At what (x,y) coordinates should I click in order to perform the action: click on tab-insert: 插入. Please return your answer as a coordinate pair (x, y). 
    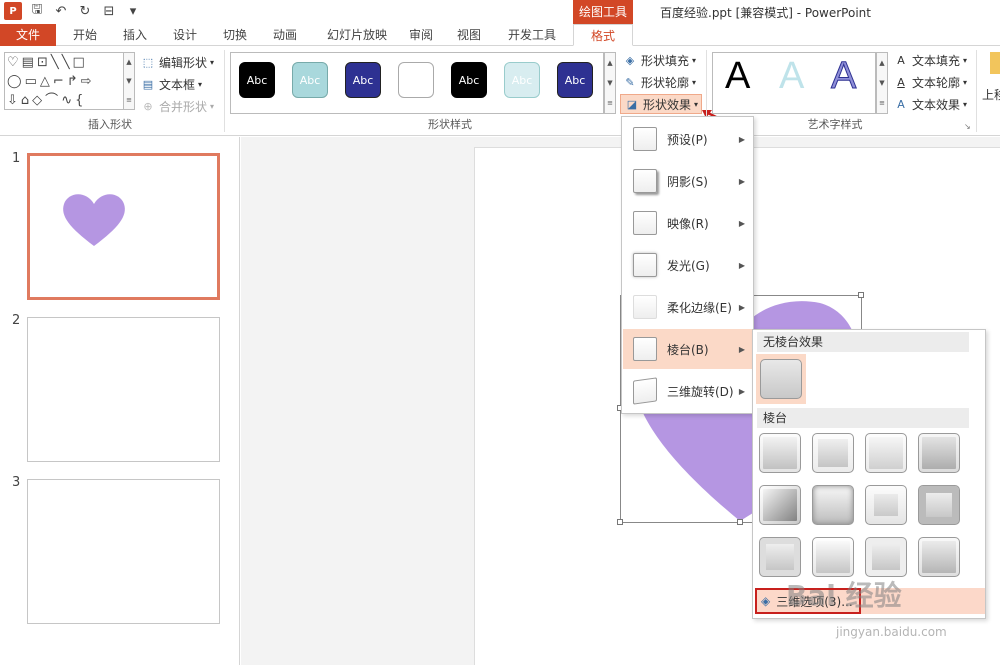
    Looking at the image, I should click on (135, 35).